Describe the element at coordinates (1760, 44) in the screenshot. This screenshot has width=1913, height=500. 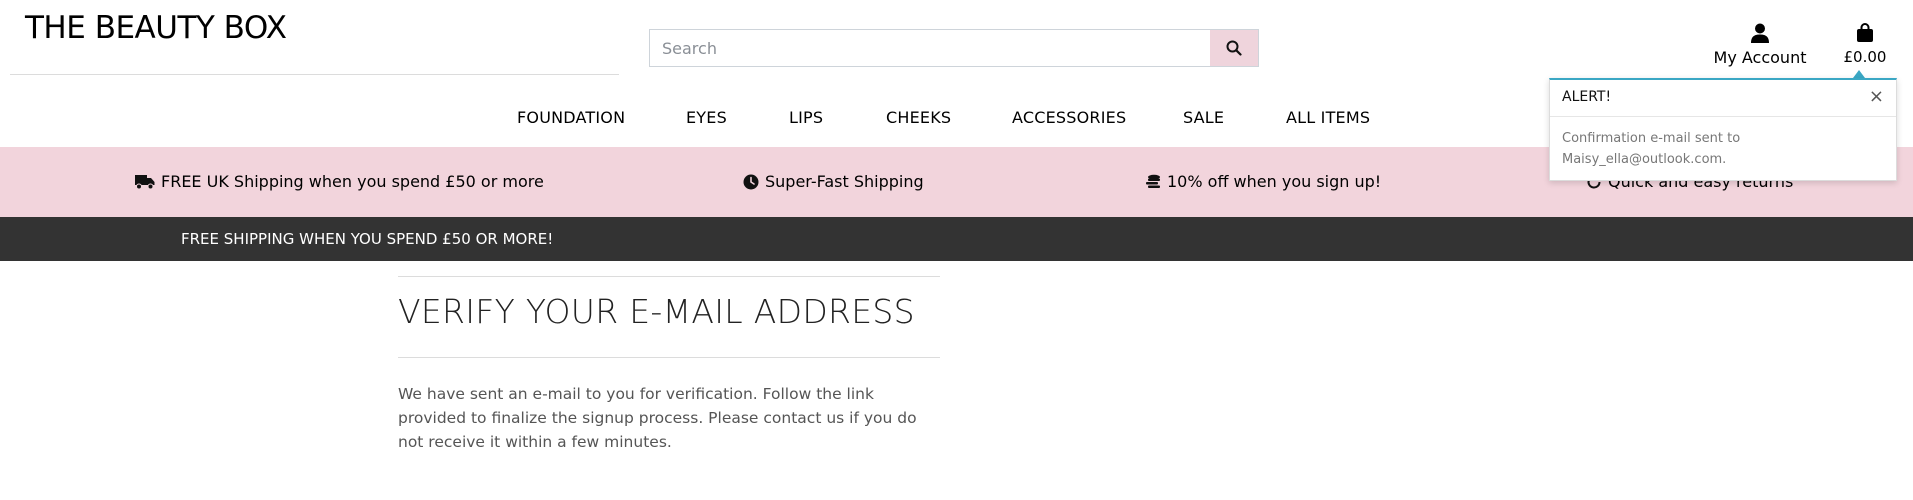
I see `my-account-link: My Account` at that location.